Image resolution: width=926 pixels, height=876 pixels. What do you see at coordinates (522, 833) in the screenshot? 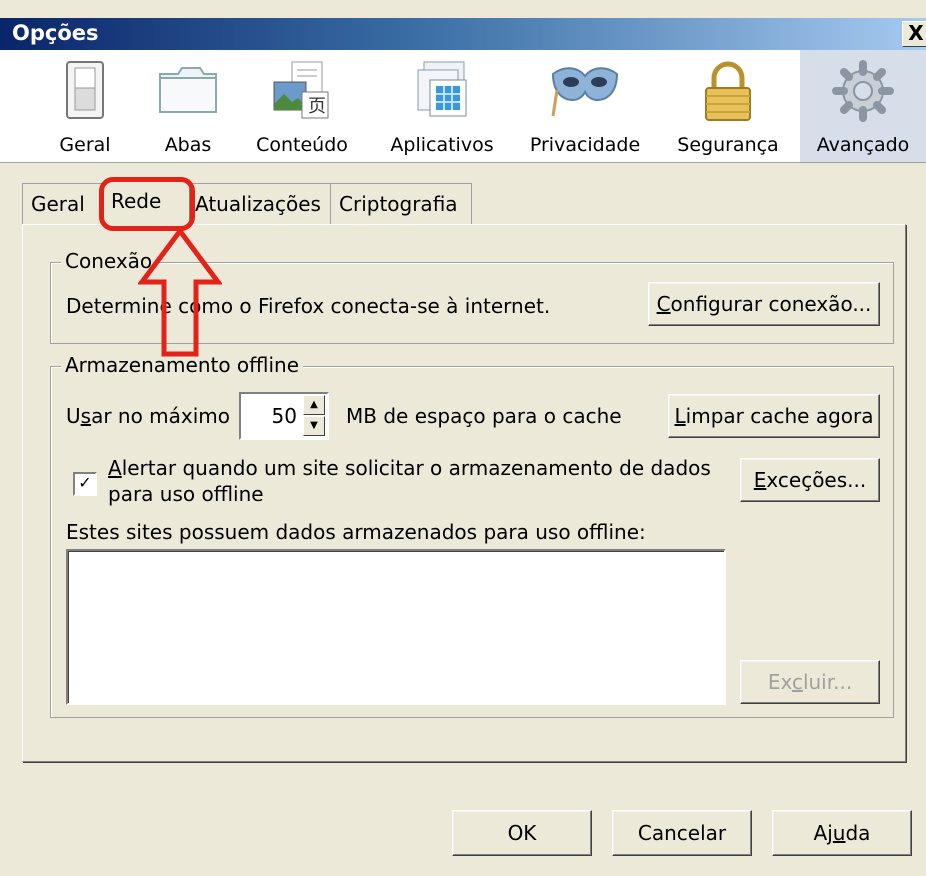
I see `ok-button: OK` at bounding box center [522, 833].